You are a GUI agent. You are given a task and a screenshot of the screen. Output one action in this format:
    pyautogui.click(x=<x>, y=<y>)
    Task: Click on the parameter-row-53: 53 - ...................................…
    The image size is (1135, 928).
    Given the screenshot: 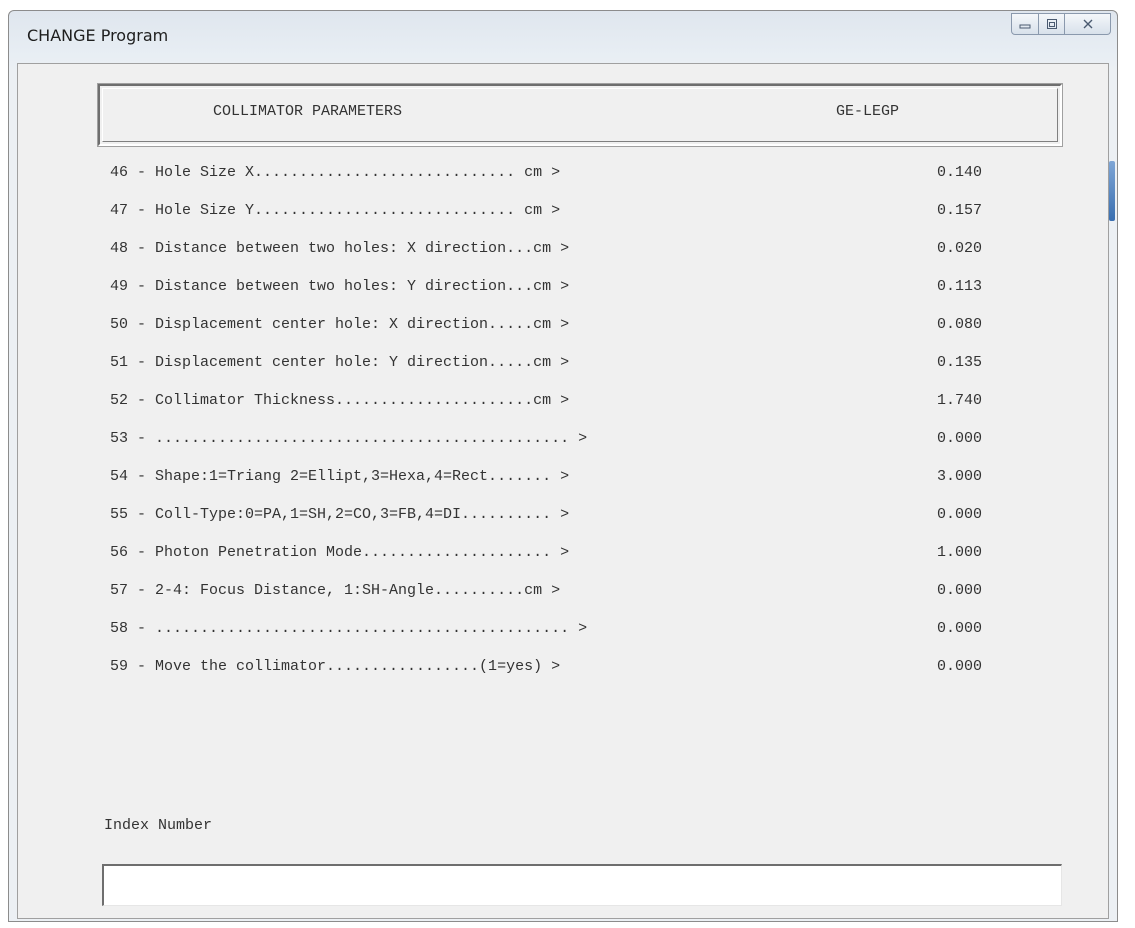 What is the action you would take?
    pyautogui.click(x=560, y=444)
    